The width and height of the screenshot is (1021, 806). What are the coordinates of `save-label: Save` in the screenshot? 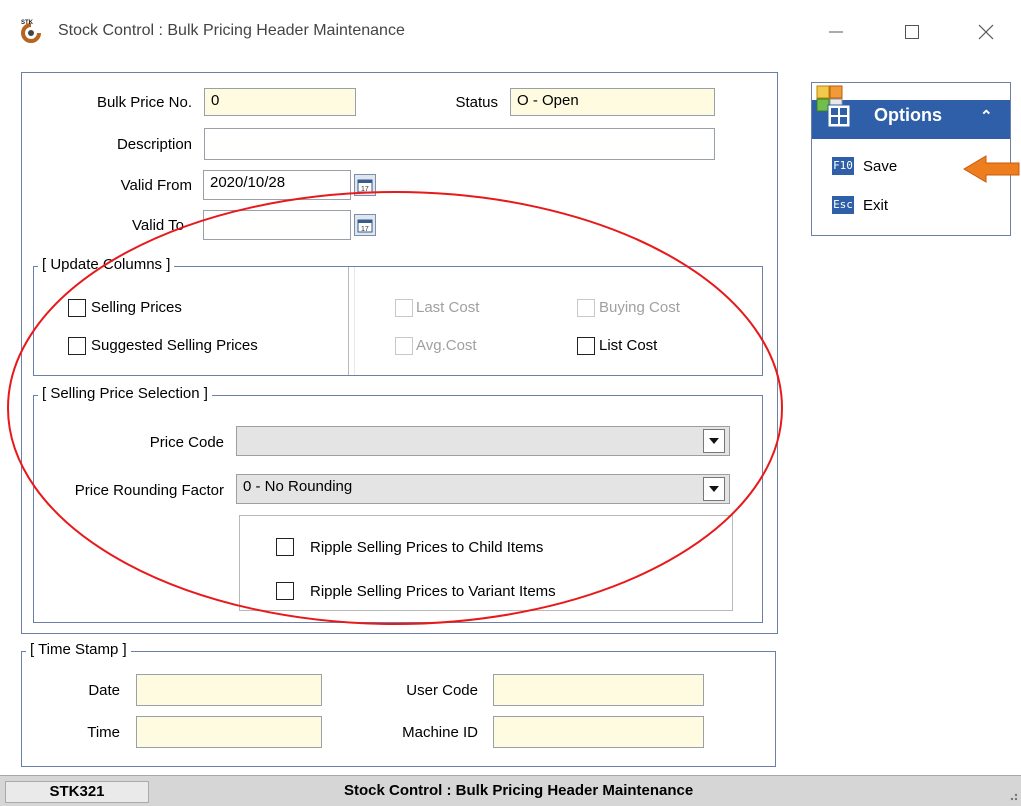 It's located at (880, 166).